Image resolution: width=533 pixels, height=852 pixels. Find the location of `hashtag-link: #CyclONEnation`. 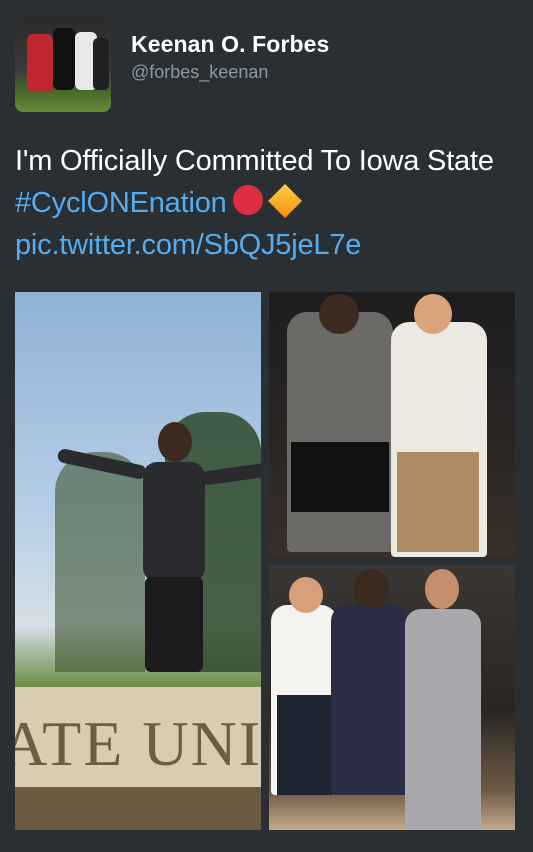

hashtag-link: #CyclONEnation is located at coordinates (121, 203).